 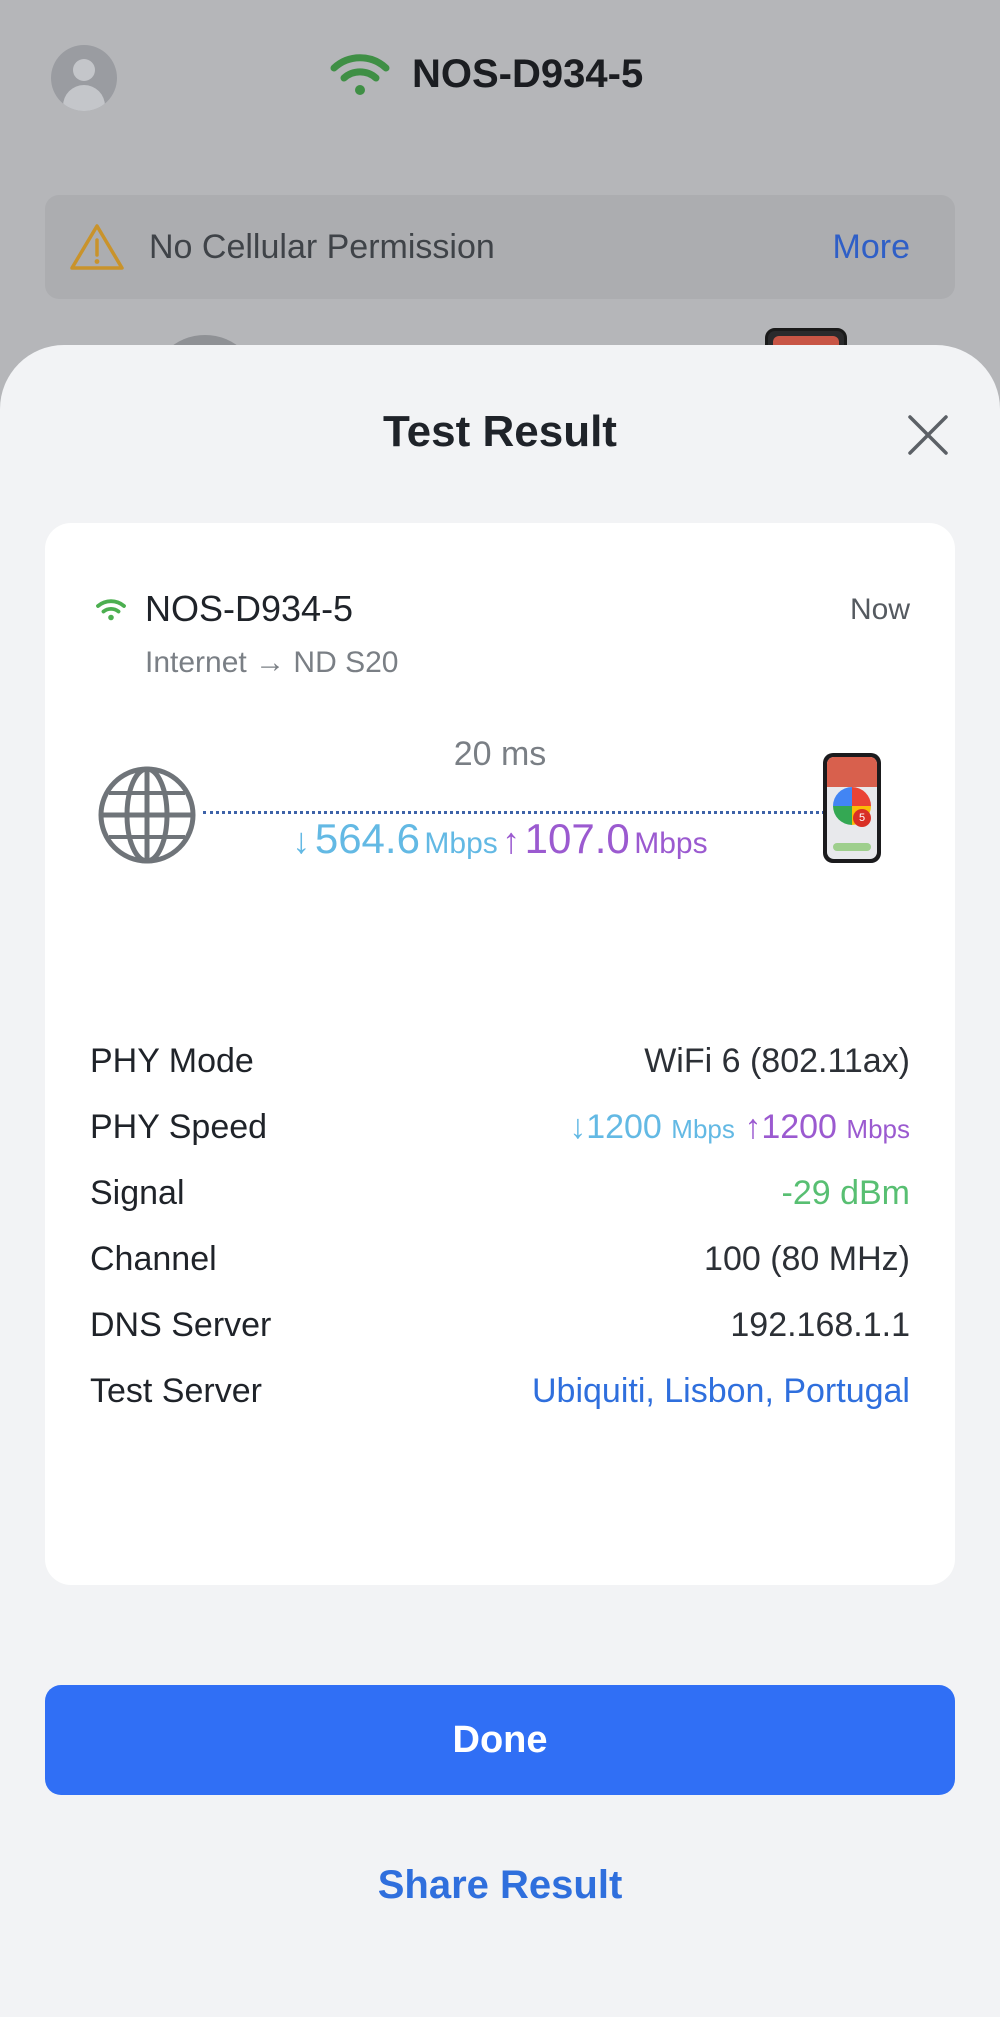 What do you see at coordinates (500, 1740) in the screenshot?
I see `done-button: Done` at bounding box center [500, 1740].